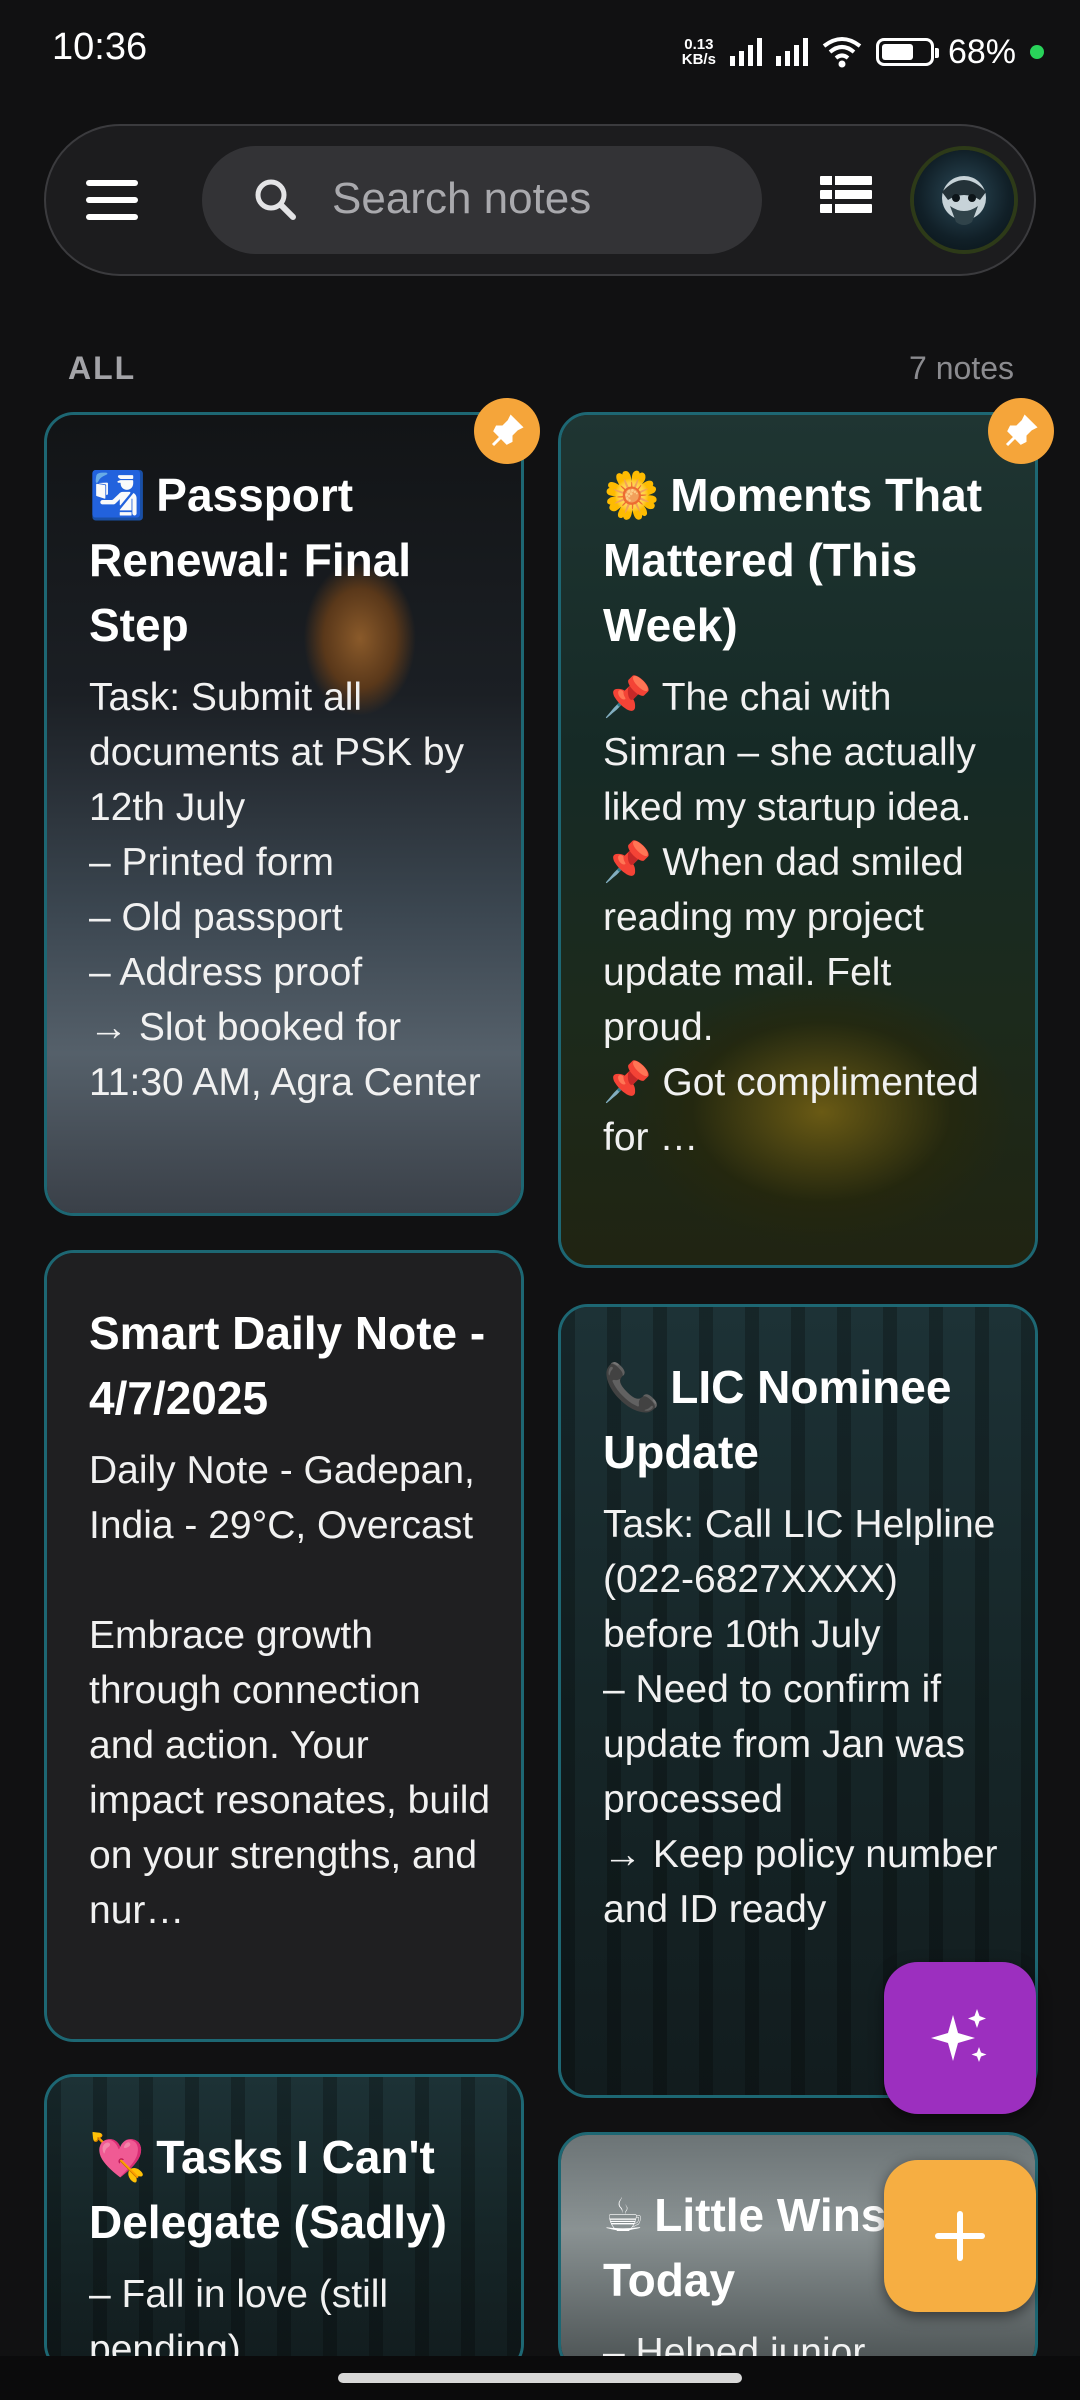 This screenshot has height=2400, width=1080. I want to click on note-emoji: 💘, so click(118, 2157).